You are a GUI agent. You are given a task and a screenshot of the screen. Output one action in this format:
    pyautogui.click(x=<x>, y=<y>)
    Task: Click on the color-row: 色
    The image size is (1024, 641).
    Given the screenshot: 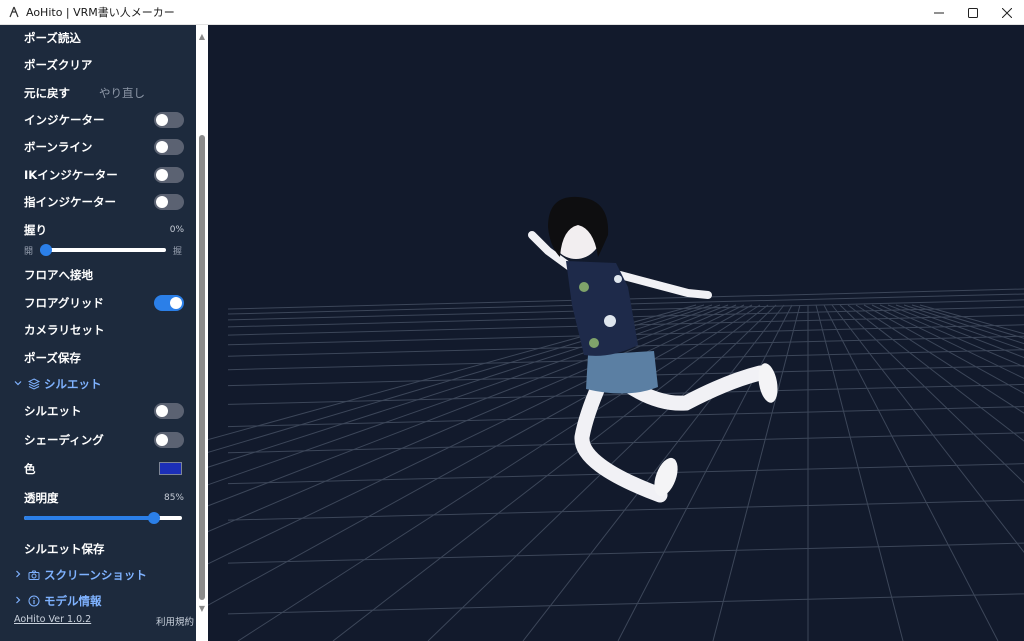 What is the action you would take?
    pyautogui.click(x=104, y=469)
    